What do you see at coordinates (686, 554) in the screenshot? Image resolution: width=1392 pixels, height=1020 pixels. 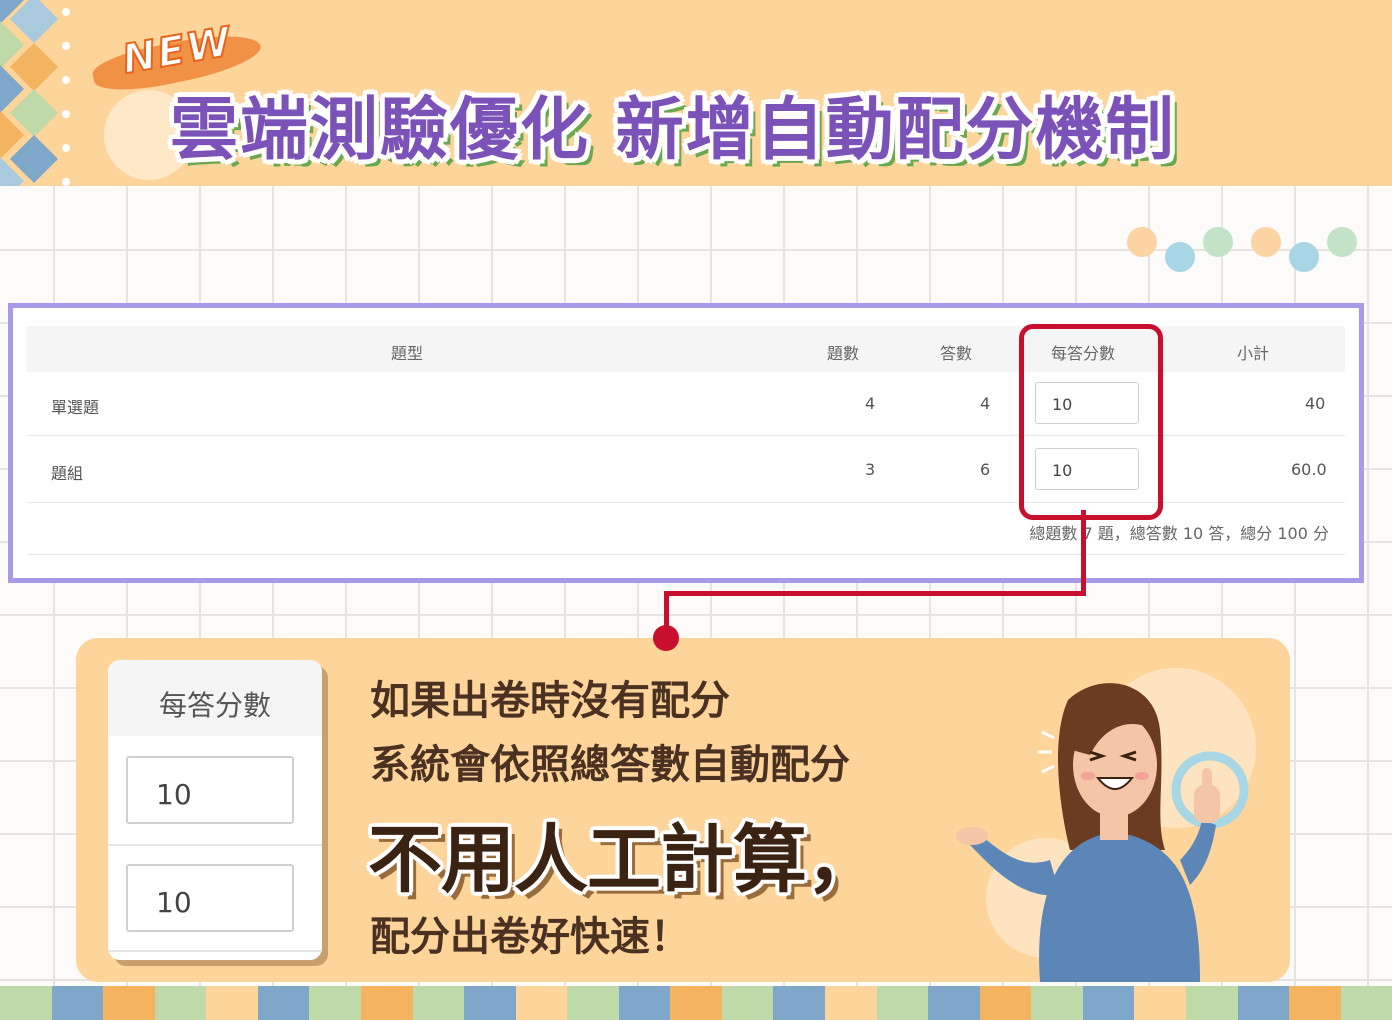 I see `row-divider` at bounding box center [686, 554].